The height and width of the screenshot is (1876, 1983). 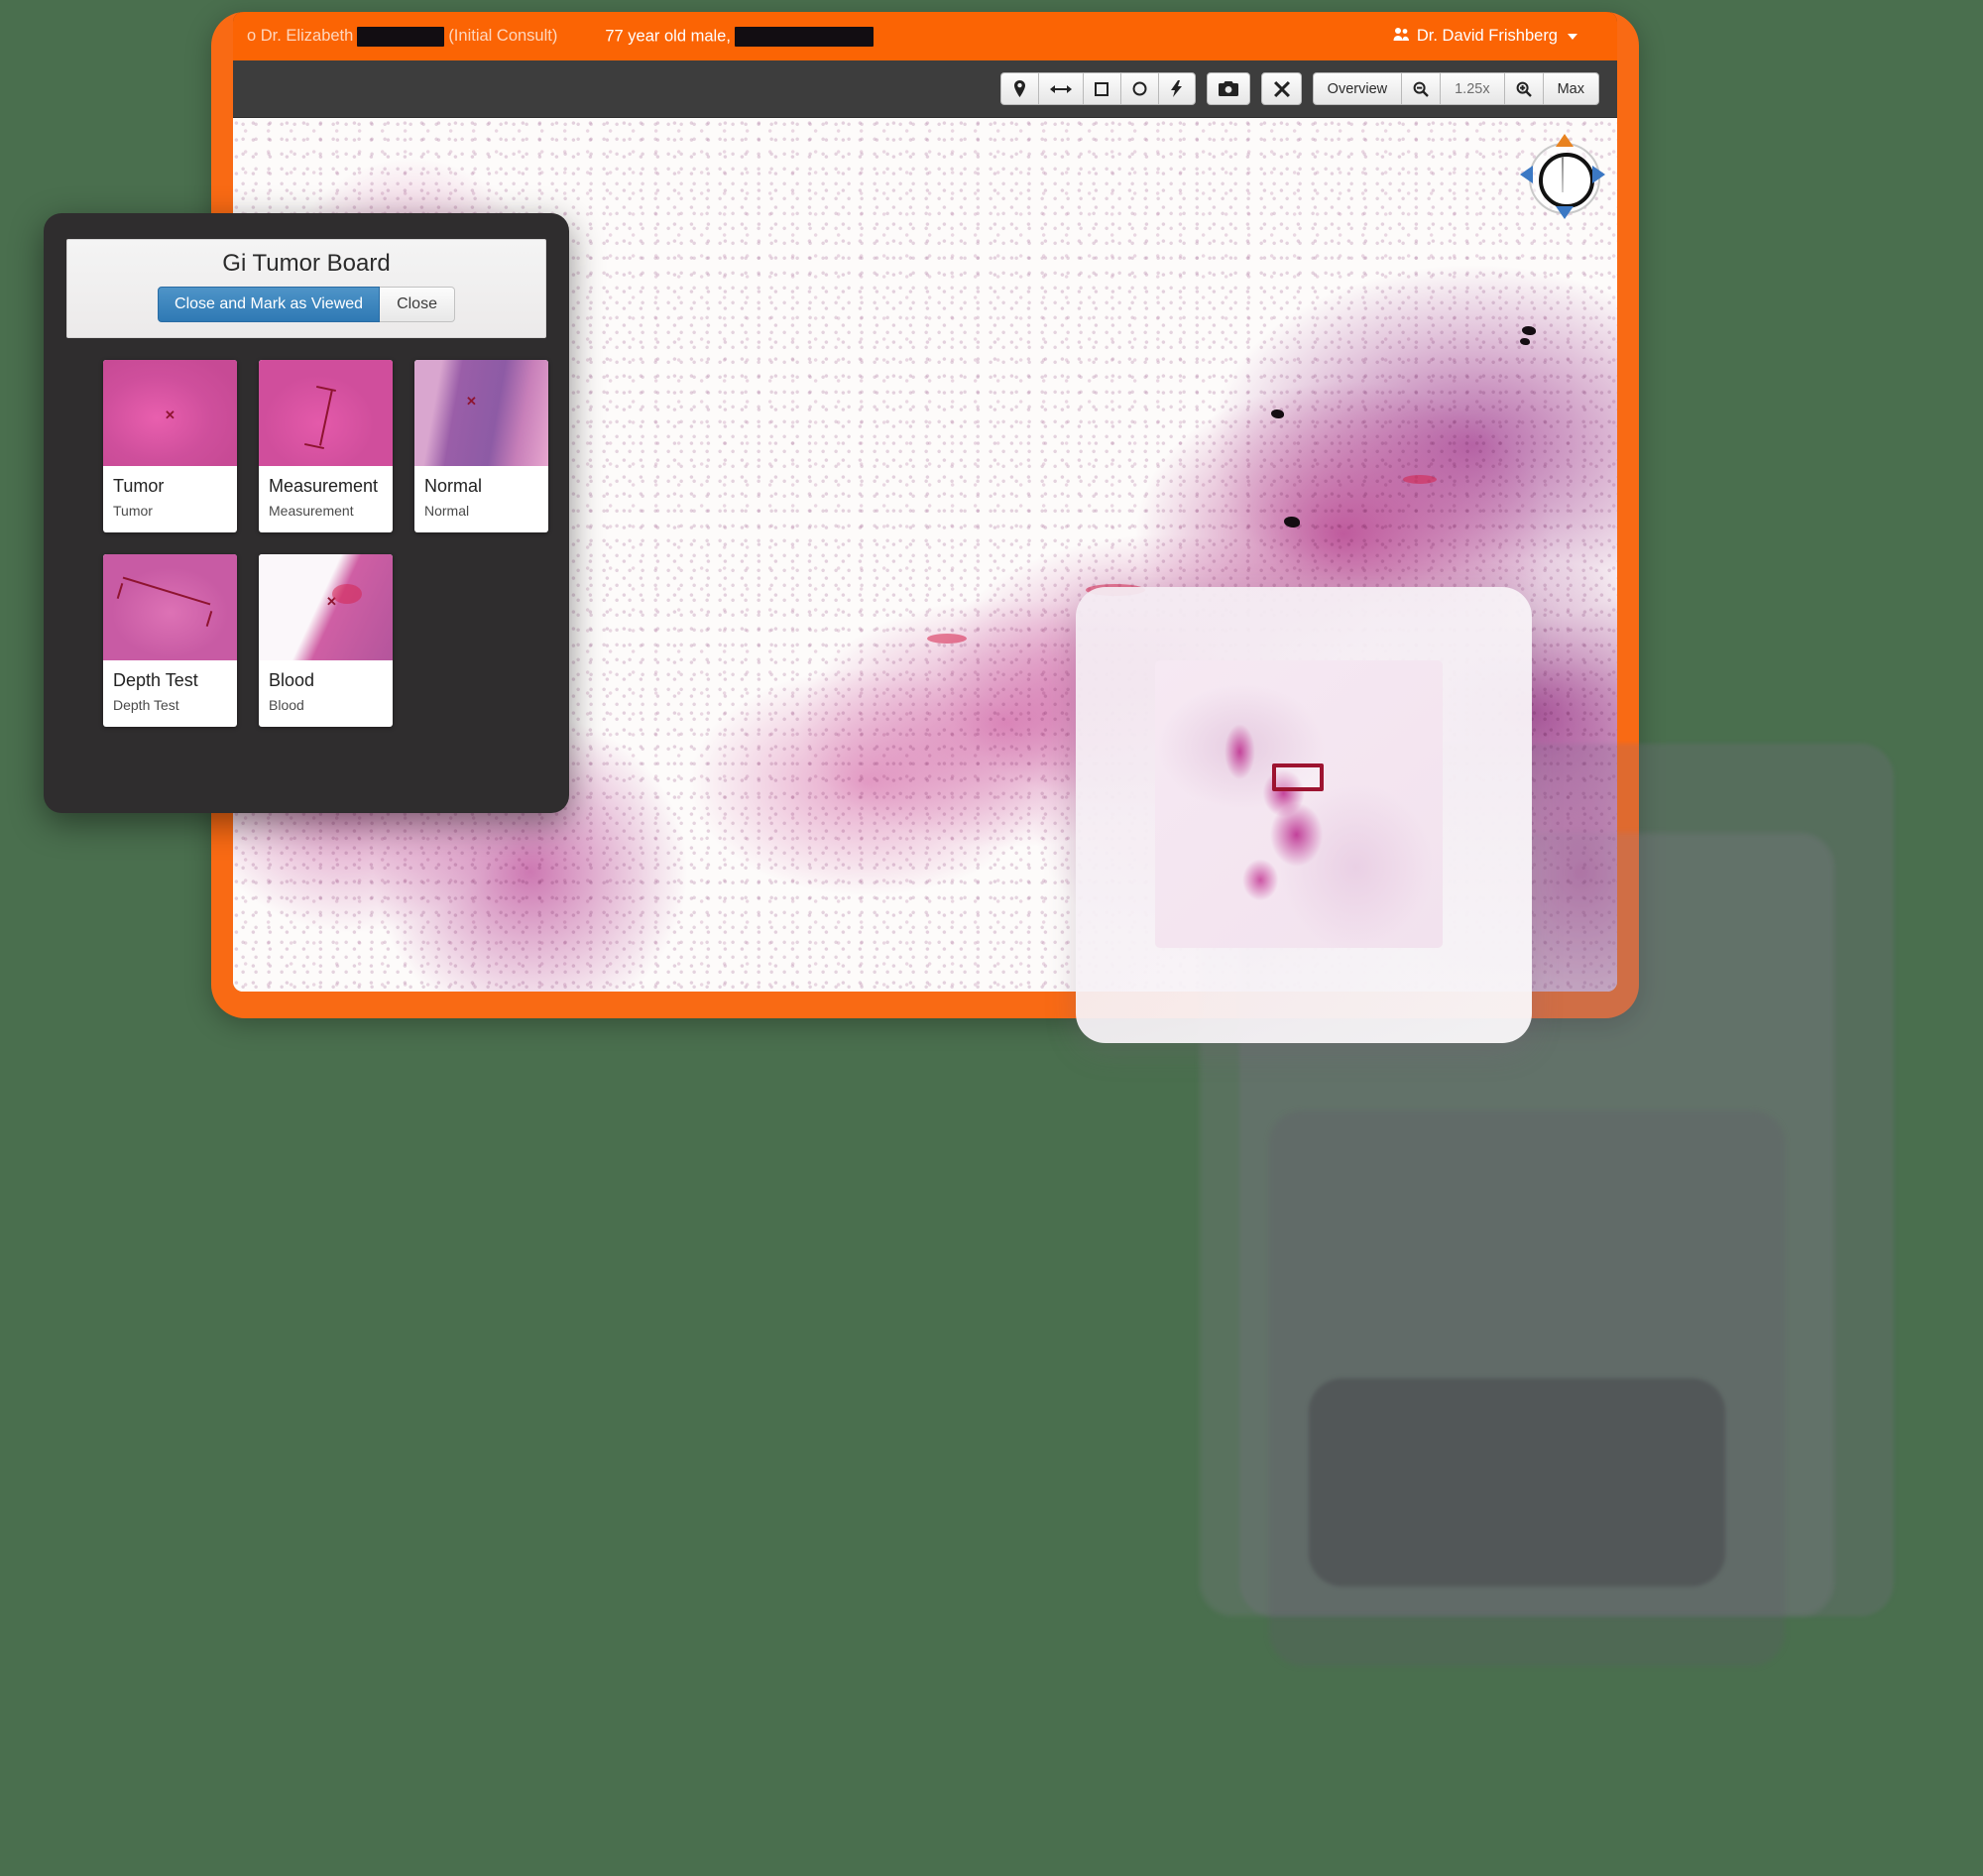 I want to click on card-body: Depth Test Depth Test, so click(x=170, y=693).